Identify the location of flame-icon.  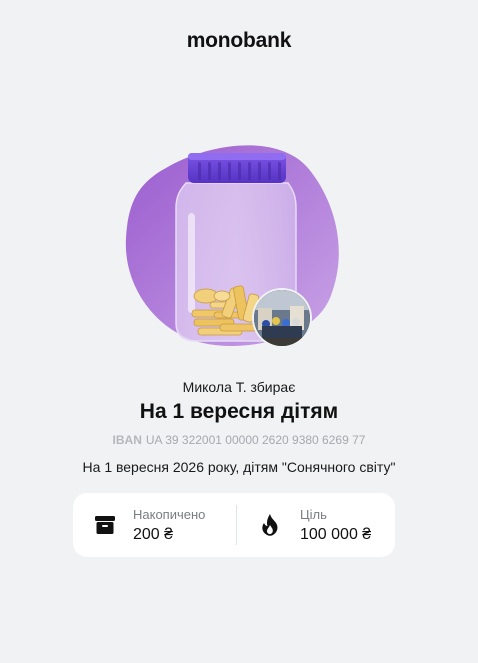
(270, 525).